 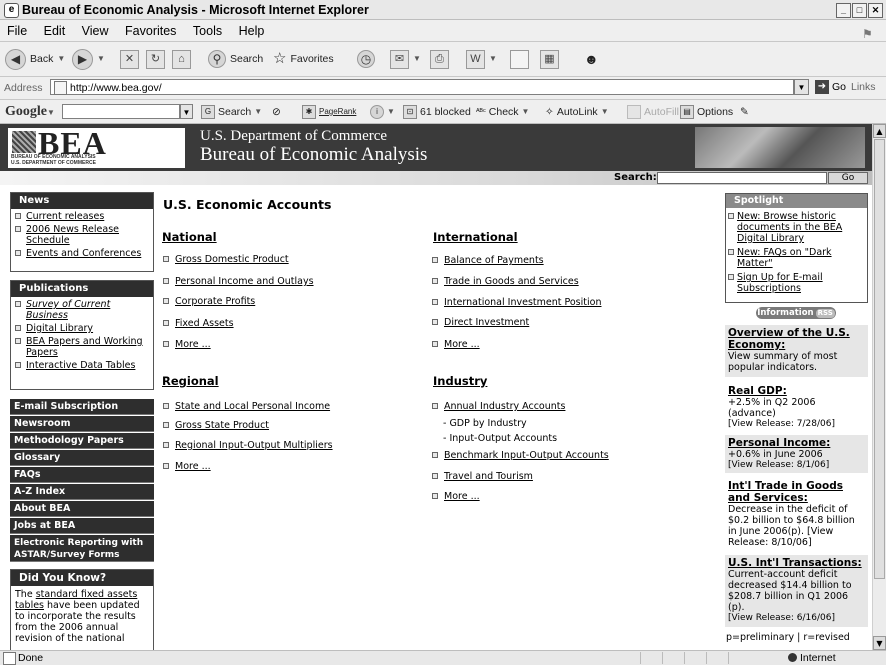 What do you see at coordinates (82, 253) in the screenshot?
I see `news-item-events: Events and Conferences` at bounding box center [82, 253].